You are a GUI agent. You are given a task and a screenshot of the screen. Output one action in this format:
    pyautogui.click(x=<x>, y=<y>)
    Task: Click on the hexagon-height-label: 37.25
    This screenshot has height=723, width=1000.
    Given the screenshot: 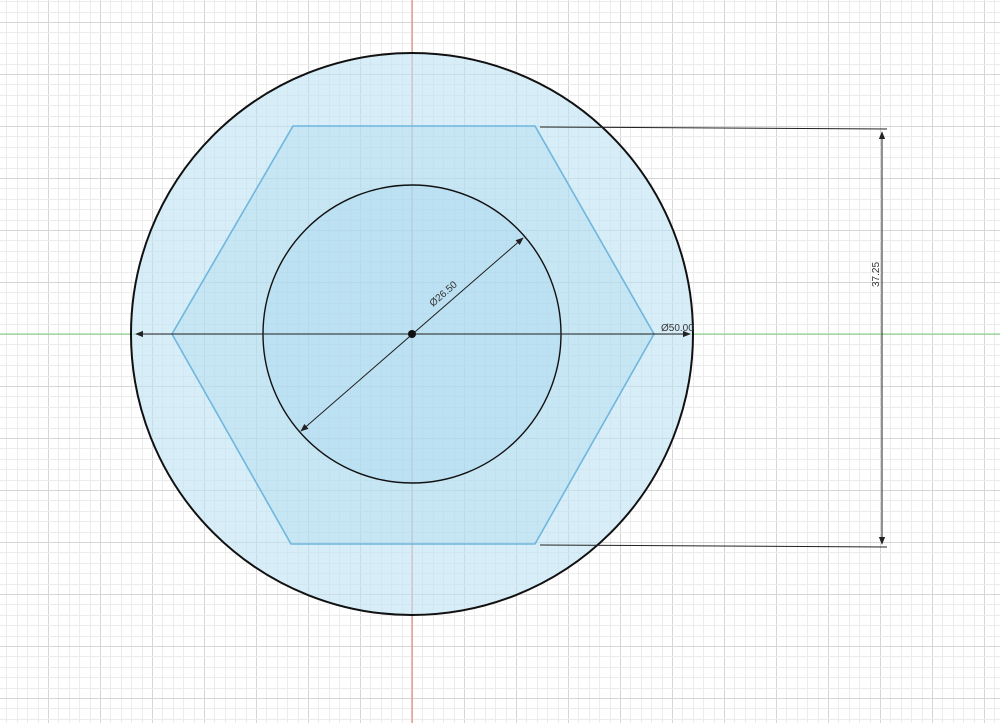 What is the action you would take?
    pyautogui.click(x=876, y=274)
    